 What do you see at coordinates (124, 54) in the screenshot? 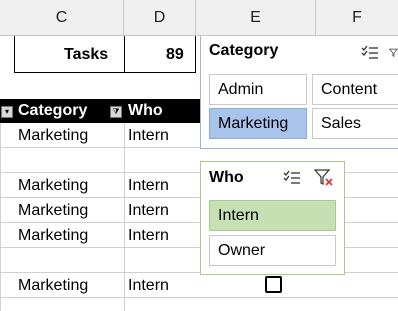
I see `summary-divider` at bounding box center [124, 54].